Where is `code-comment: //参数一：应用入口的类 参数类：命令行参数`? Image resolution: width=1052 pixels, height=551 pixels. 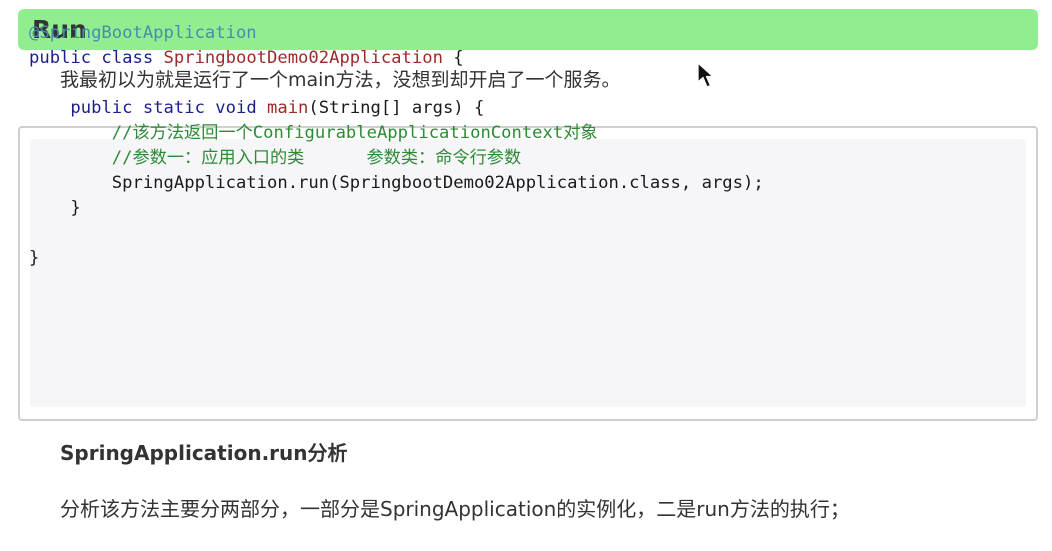
code-comment: //参数一：应用入口的类 参数类：命令行参数 is located at coordinates (275, 158).